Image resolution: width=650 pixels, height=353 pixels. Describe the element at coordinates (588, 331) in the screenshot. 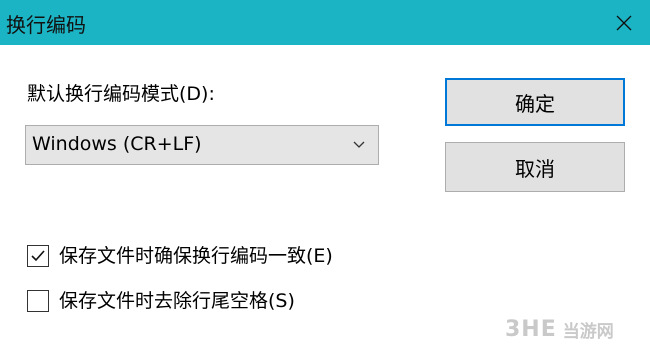

I see `watermark-text: 当游网` at that location.